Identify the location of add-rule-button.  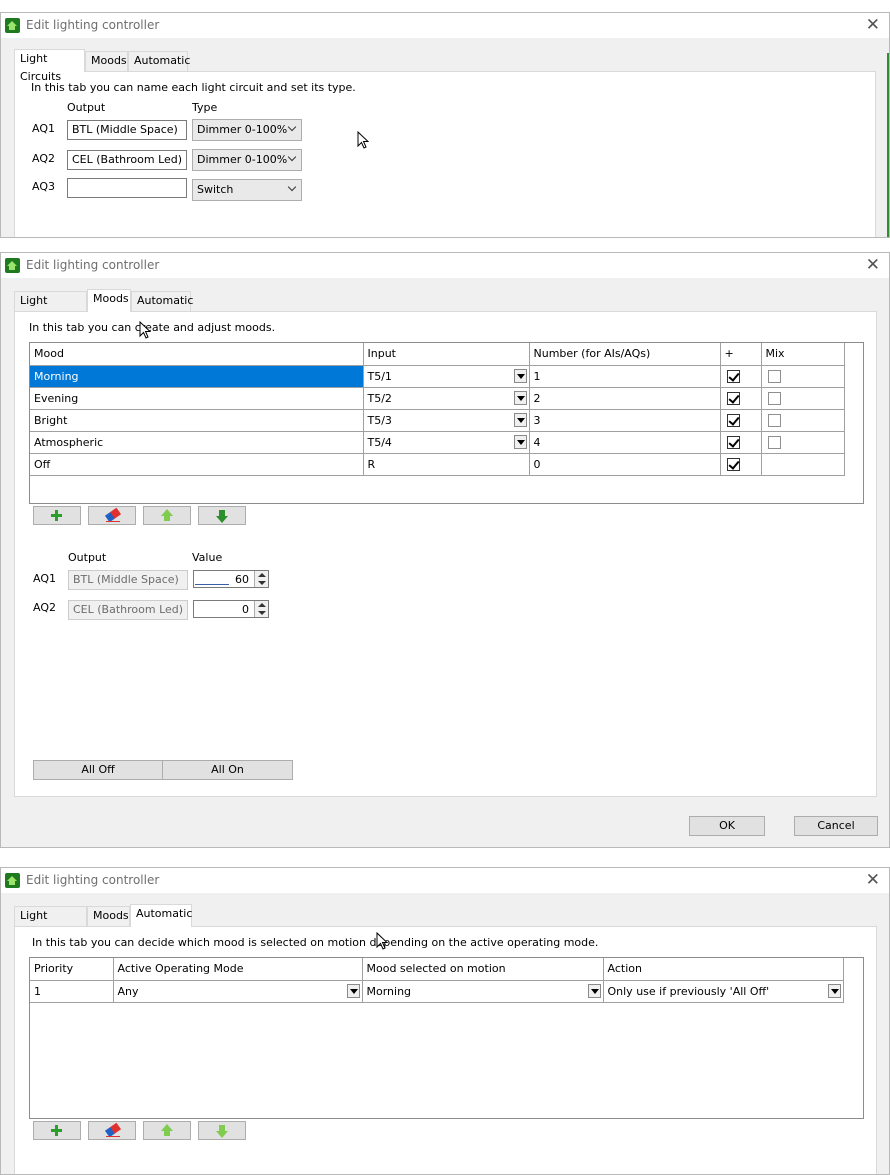
(57, 1130).